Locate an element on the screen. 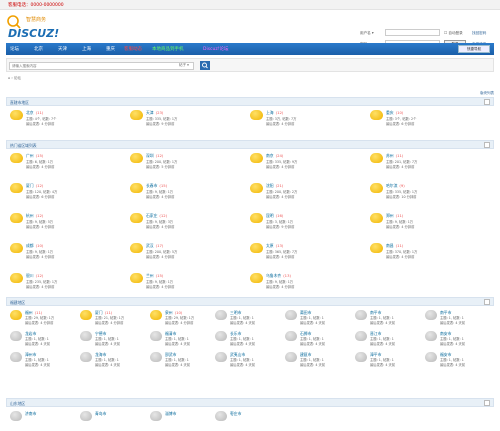  forum-name-text: 哈尔滨 is located at coordinates (391, 185).